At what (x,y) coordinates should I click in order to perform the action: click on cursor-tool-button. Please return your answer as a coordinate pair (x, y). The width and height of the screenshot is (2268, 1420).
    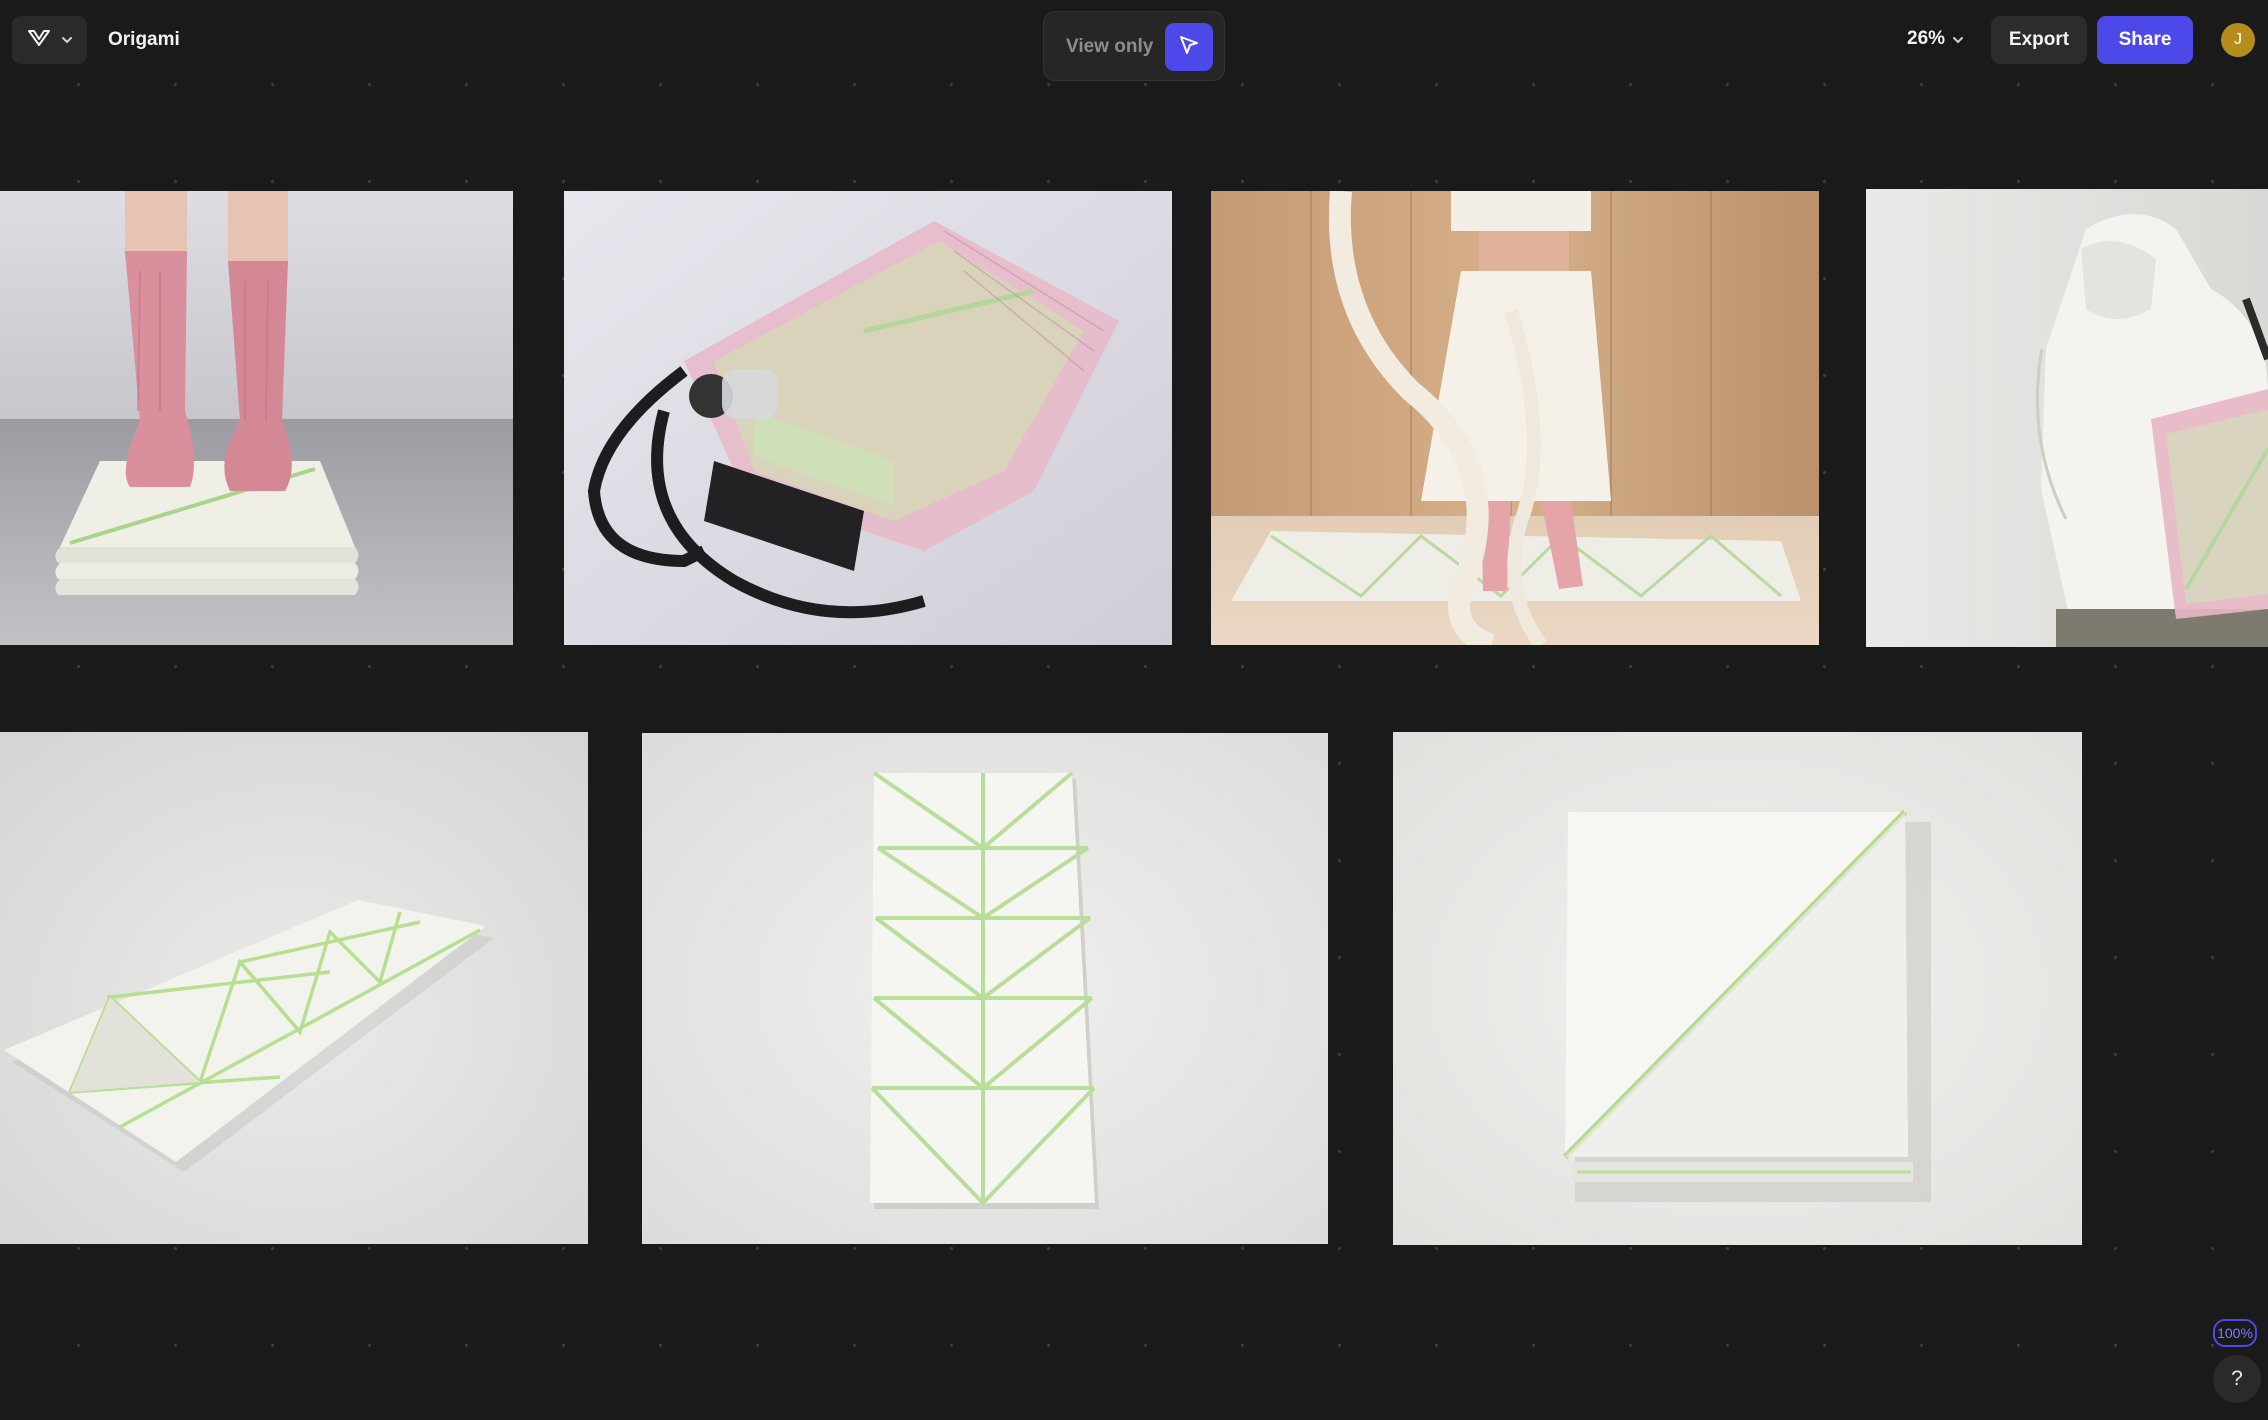
    Looking at the image, I should click on (1189, 47).